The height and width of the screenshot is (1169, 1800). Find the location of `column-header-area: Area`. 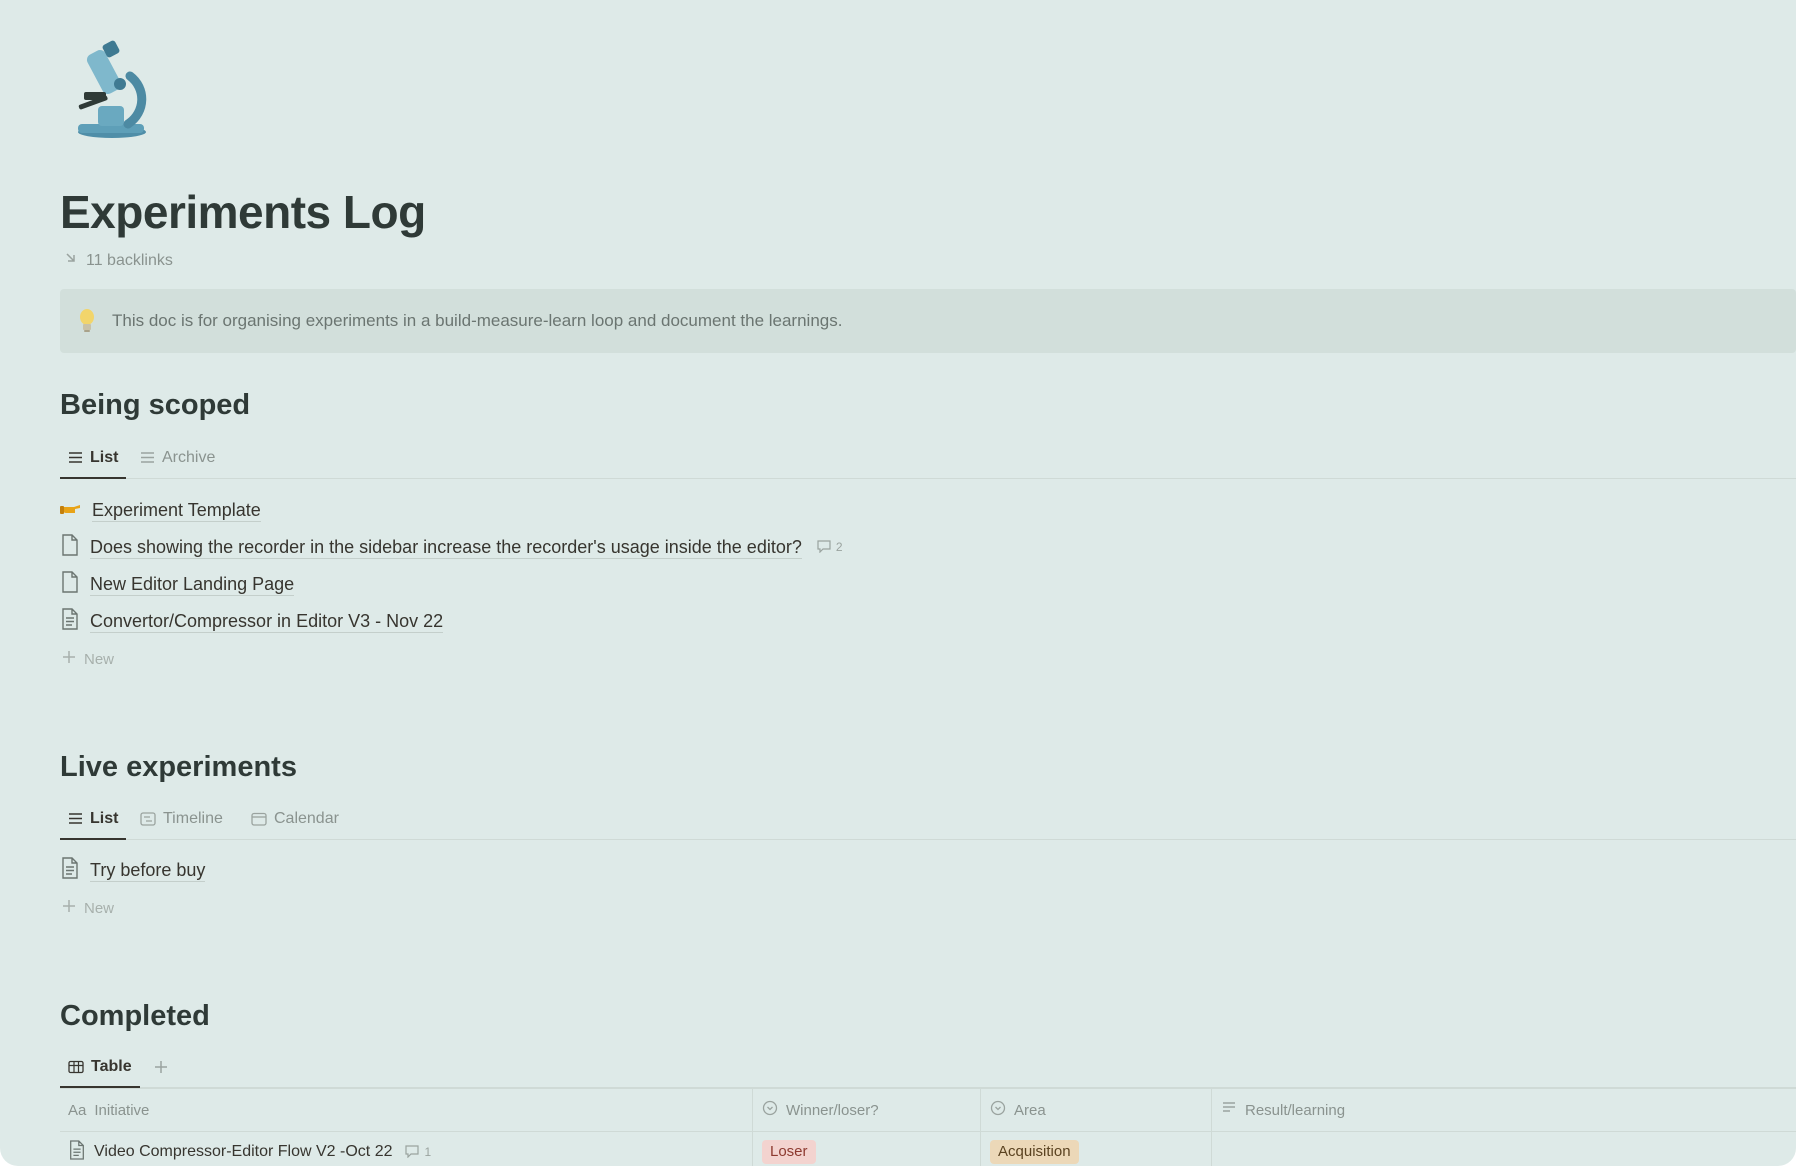

column-header-area: Area is located at coordinates (1018, 1110).